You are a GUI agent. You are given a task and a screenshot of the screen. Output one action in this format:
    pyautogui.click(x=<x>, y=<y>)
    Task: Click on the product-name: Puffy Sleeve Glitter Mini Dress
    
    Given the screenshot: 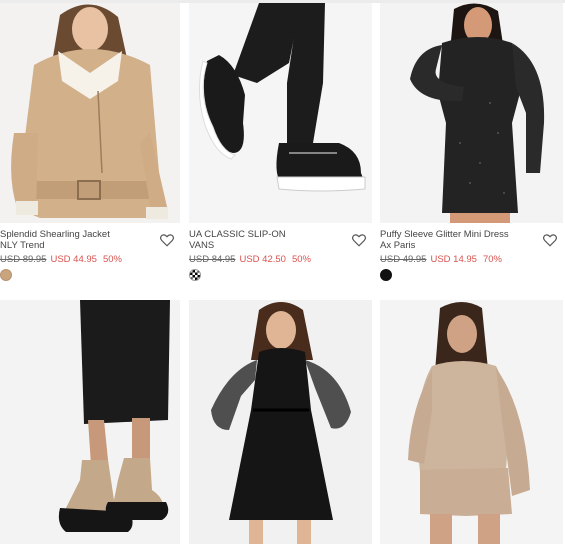 What is the action you would take?
    pyautogui.click(x=471, y=234)
    